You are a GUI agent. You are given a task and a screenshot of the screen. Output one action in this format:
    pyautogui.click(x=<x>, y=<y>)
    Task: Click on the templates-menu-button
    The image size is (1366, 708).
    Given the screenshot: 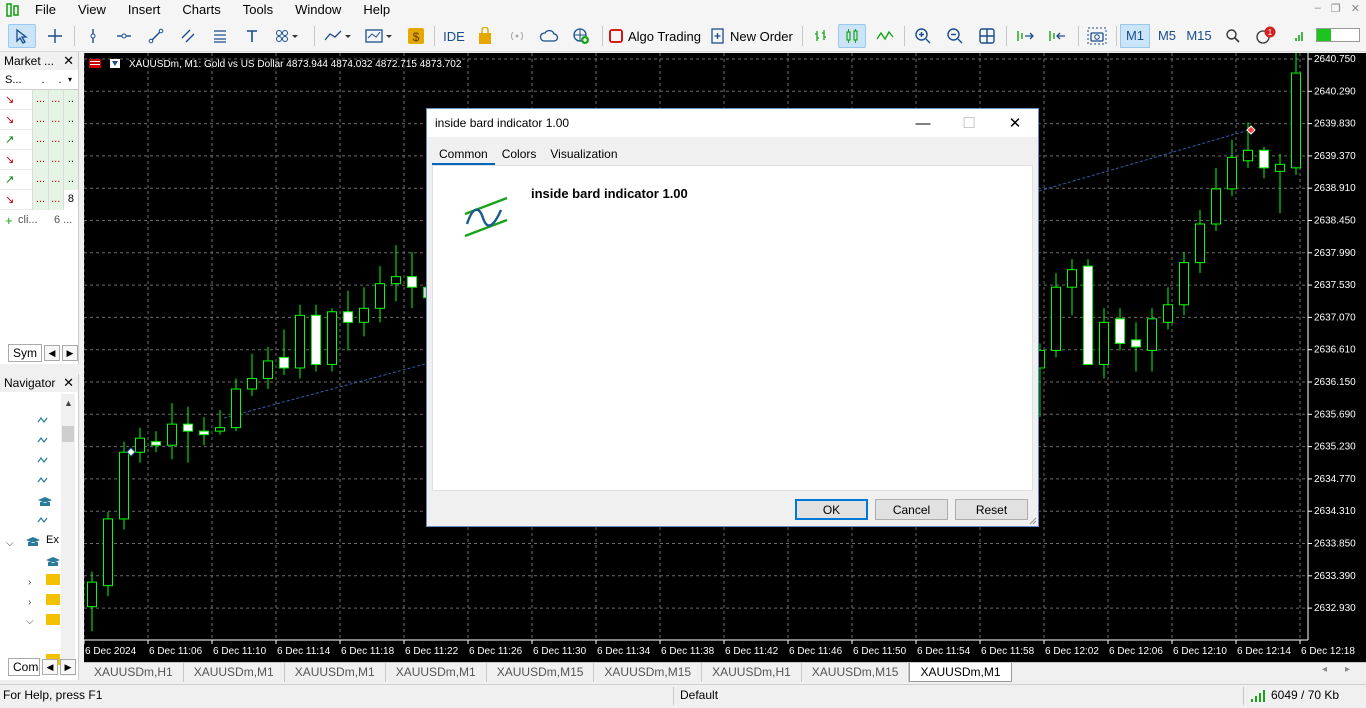 What is the action you would take?
    pyautogui.click(x=379, y=36)
    